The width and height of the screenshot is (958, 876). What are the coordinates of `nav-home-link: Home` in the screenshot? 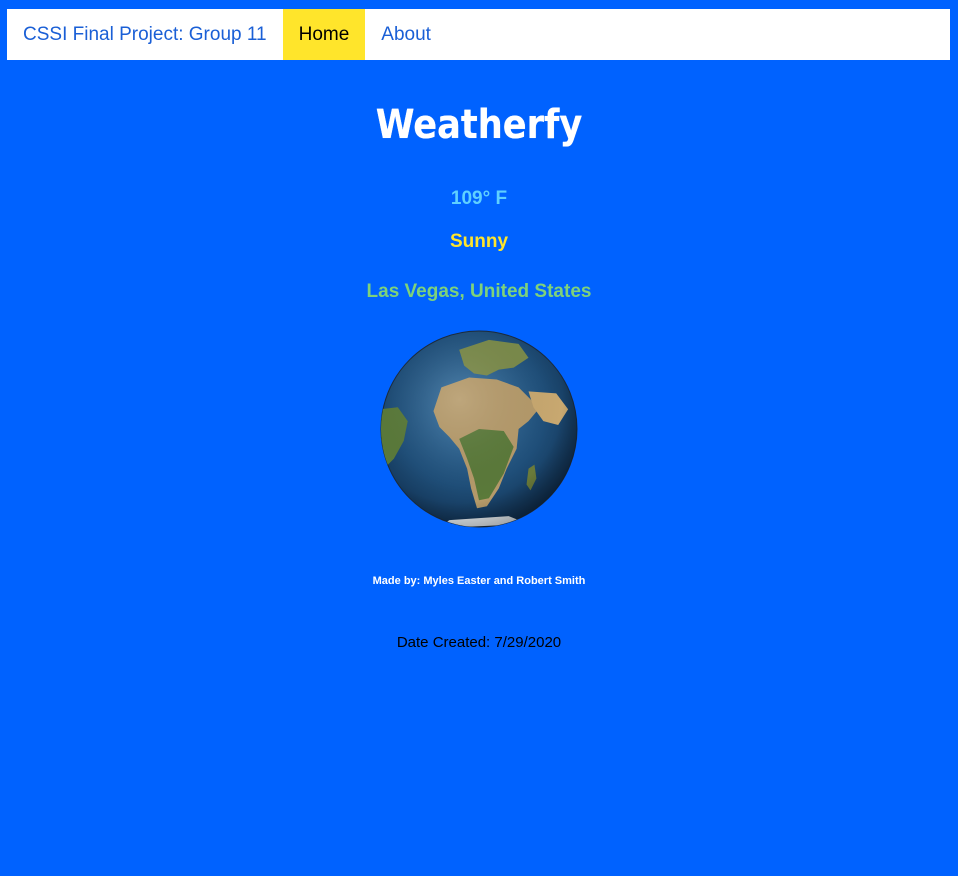 It's located at (324, 34).